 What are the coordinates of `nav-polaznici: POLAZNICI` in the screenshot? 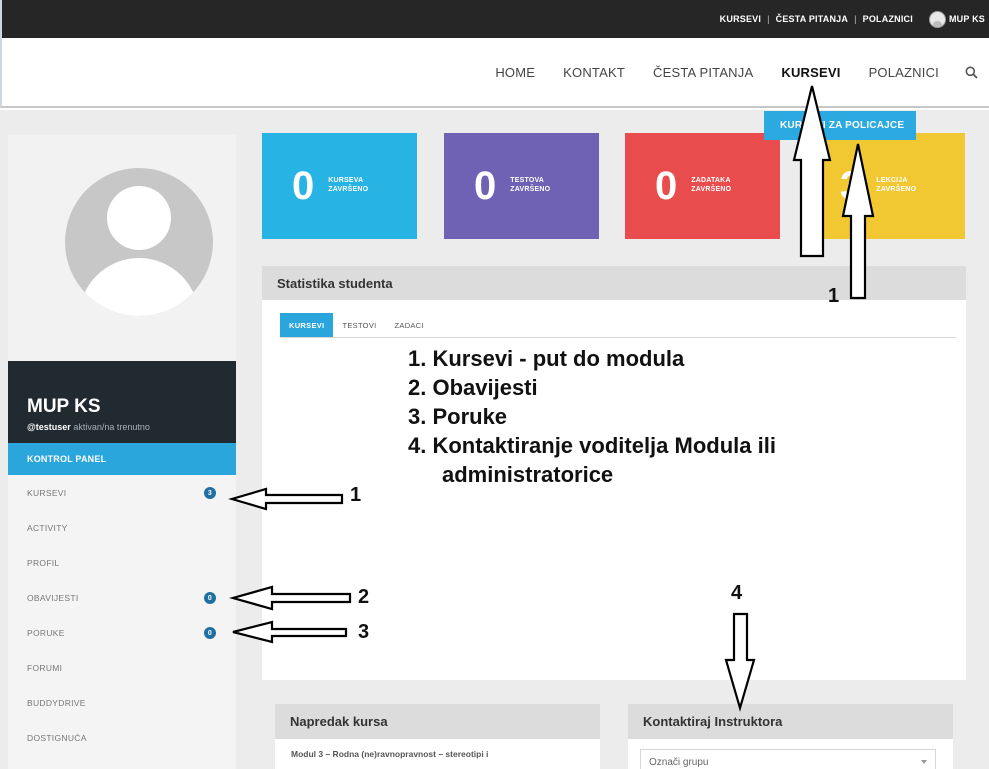 It's located at (904, 72).